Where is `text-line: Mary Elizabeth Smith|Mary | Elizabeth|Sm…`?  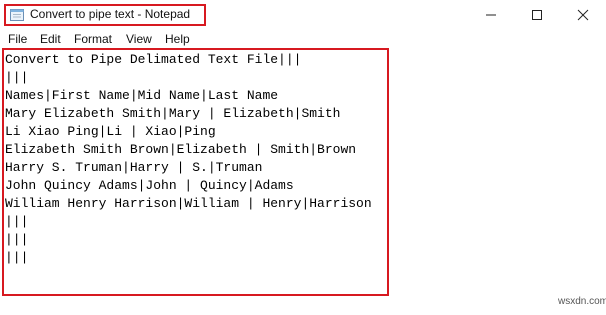 text-line: Mary Elizabeth Smith|Mary | Elizabeth|Sm… is located at coordinates (173, 113).